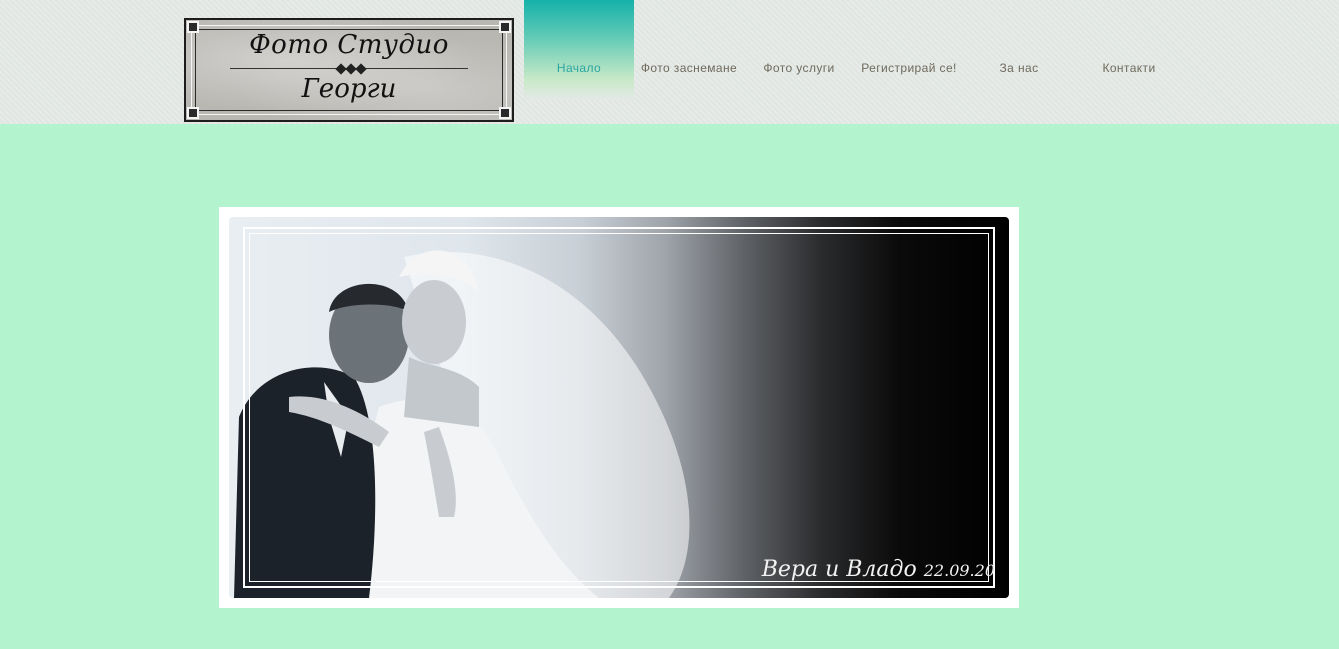 This screenshot has height=649, width=1339. Describe the element at coordinates (959, 570) in the screenshot. I see `caption-date: 22.09.20` at that location.